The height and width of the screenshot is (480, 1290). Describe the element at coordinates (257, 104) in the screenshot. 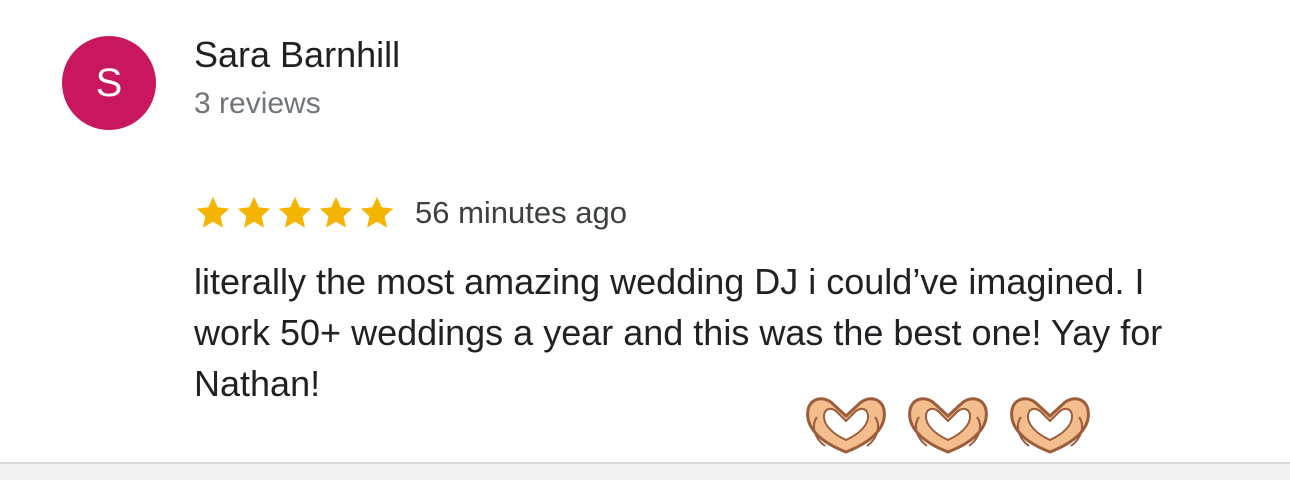

I see `reviewer-review-count: 3 reviews` at that location.